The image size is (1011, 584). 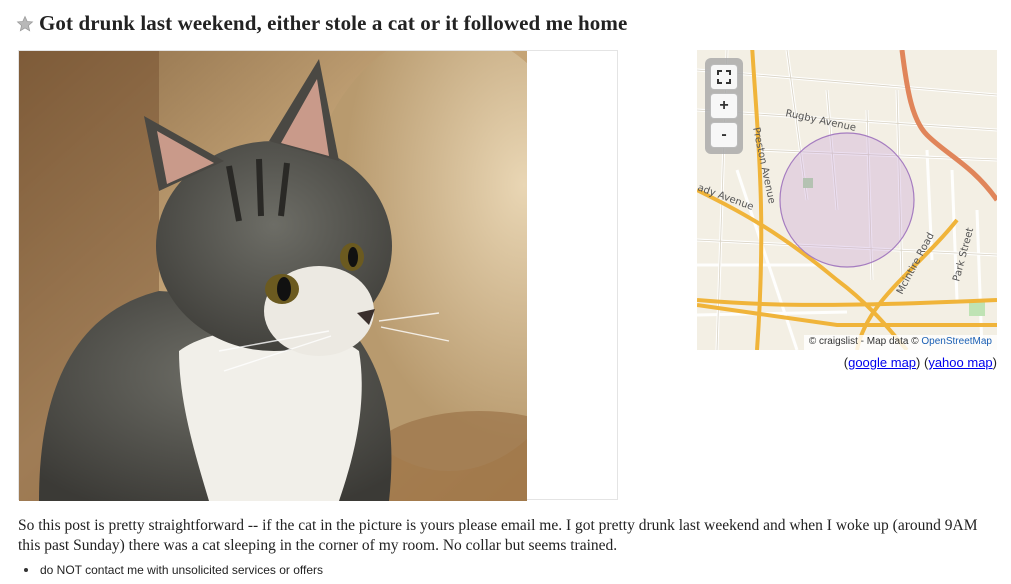 I want to click on paren-mid: ) (, so click(x=922, y=362).